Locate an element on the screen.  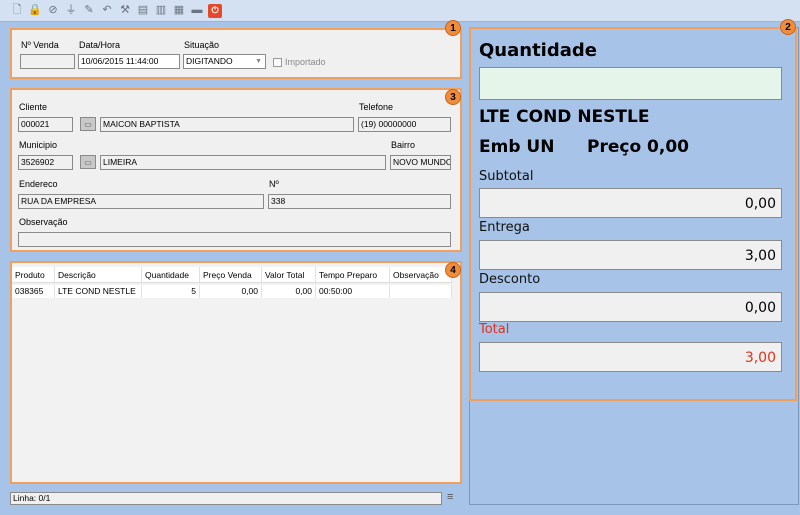
situacao-value: DIGITANDO is located at coordinates (209, 61).